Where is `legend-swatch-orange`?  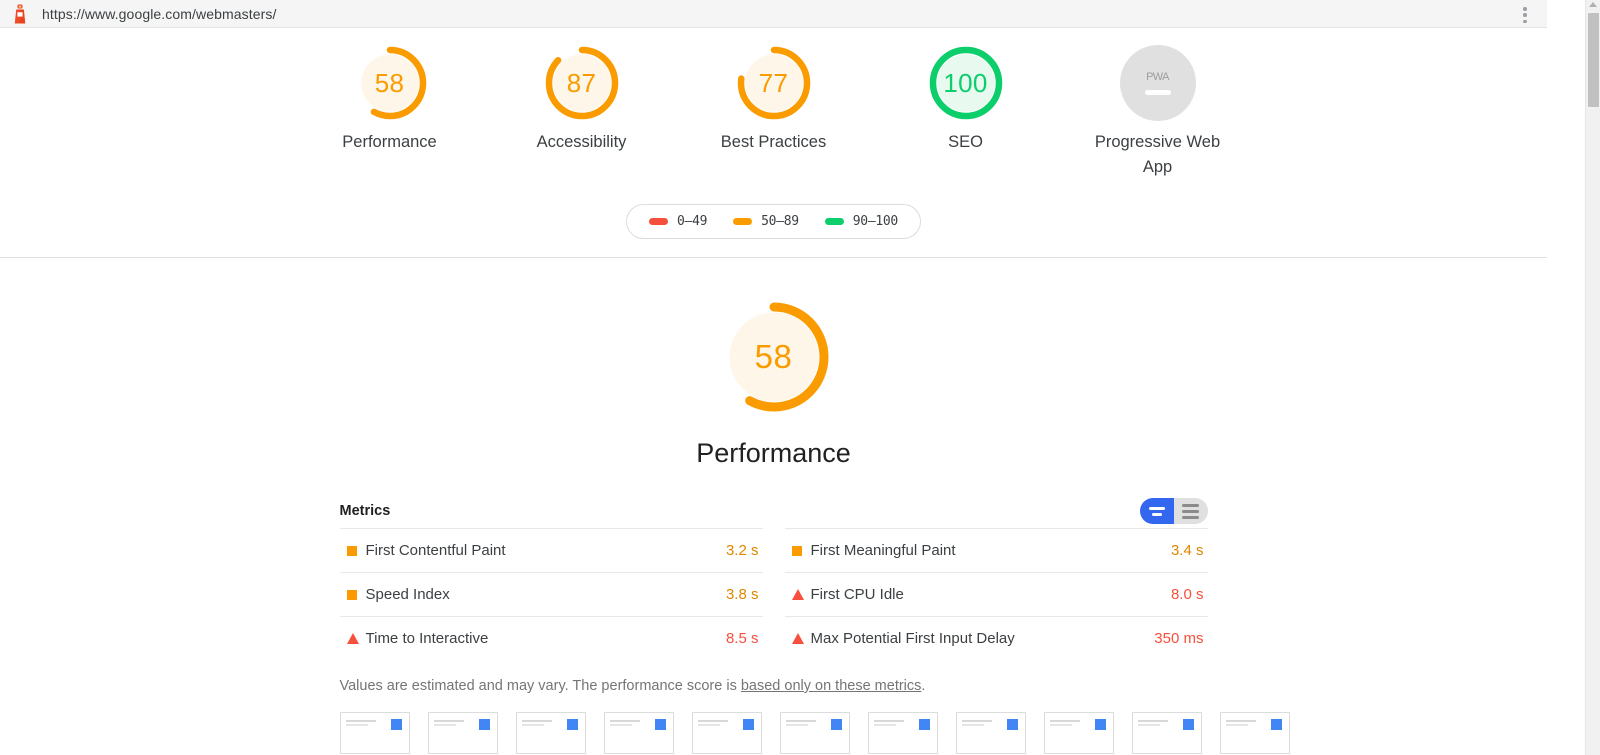 legend-swatch-orange is located at coordinates (743, 221).